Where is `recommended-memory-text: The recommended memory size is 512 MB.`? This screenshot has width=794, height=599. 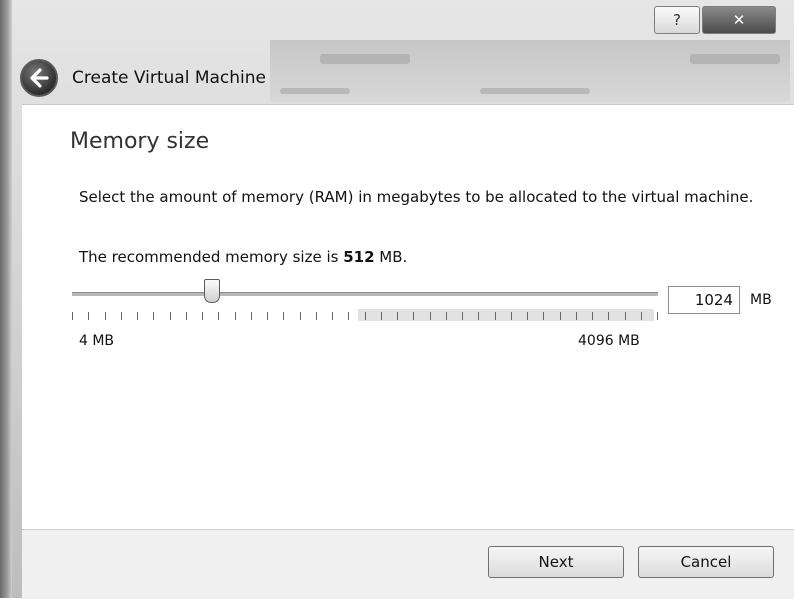 recommended-memory-text: The recommended memory size is 512 MB. is located at coordinates (243, 257).